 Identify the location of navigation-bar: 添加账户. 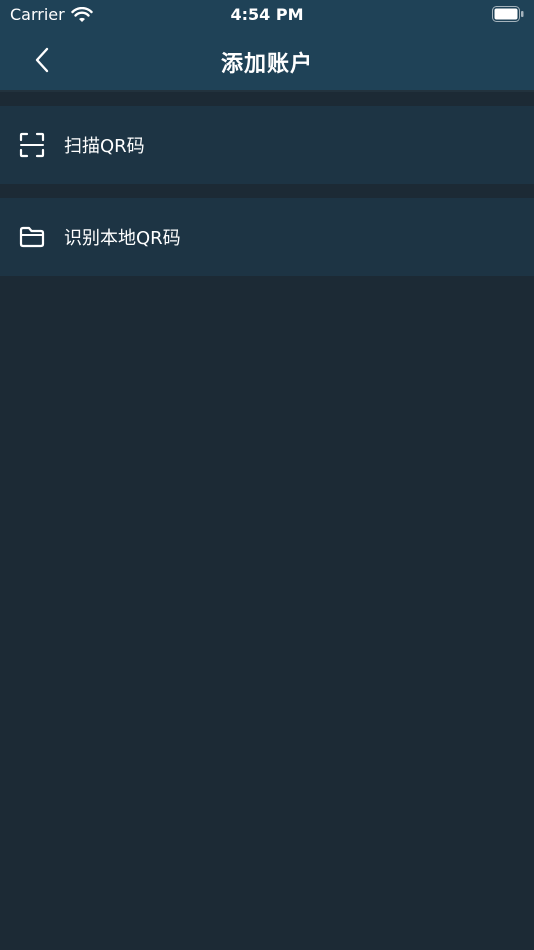
(267, 61).